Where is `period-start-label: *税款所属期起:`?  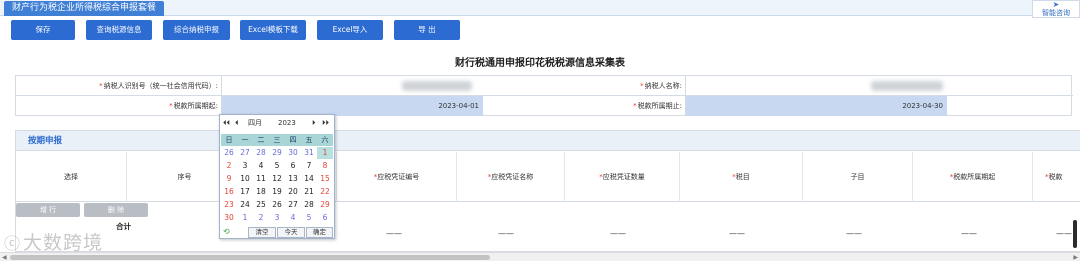 period-start-label: *税款所属期起: is located at coordinates (193, 106).